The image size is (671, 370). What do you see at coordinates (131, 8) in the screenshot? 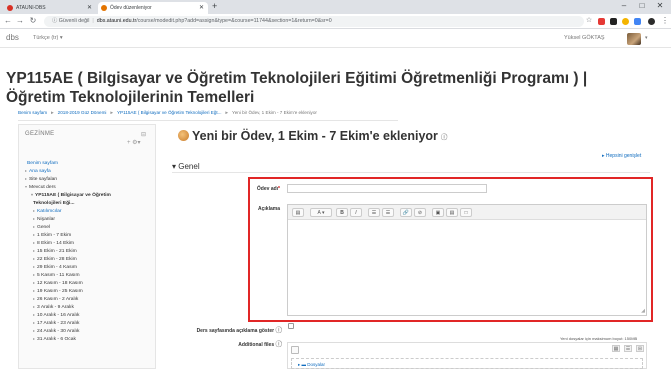
I see `tab-label: Ödev düzenleniyor` at bounding box center [131, 8].